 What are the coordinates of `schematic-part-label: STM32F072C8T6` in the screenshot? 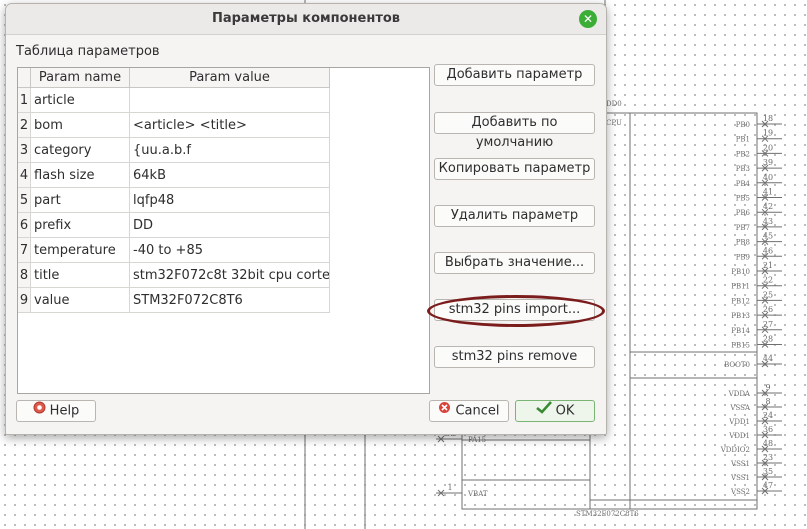 It's located at (607, 514).